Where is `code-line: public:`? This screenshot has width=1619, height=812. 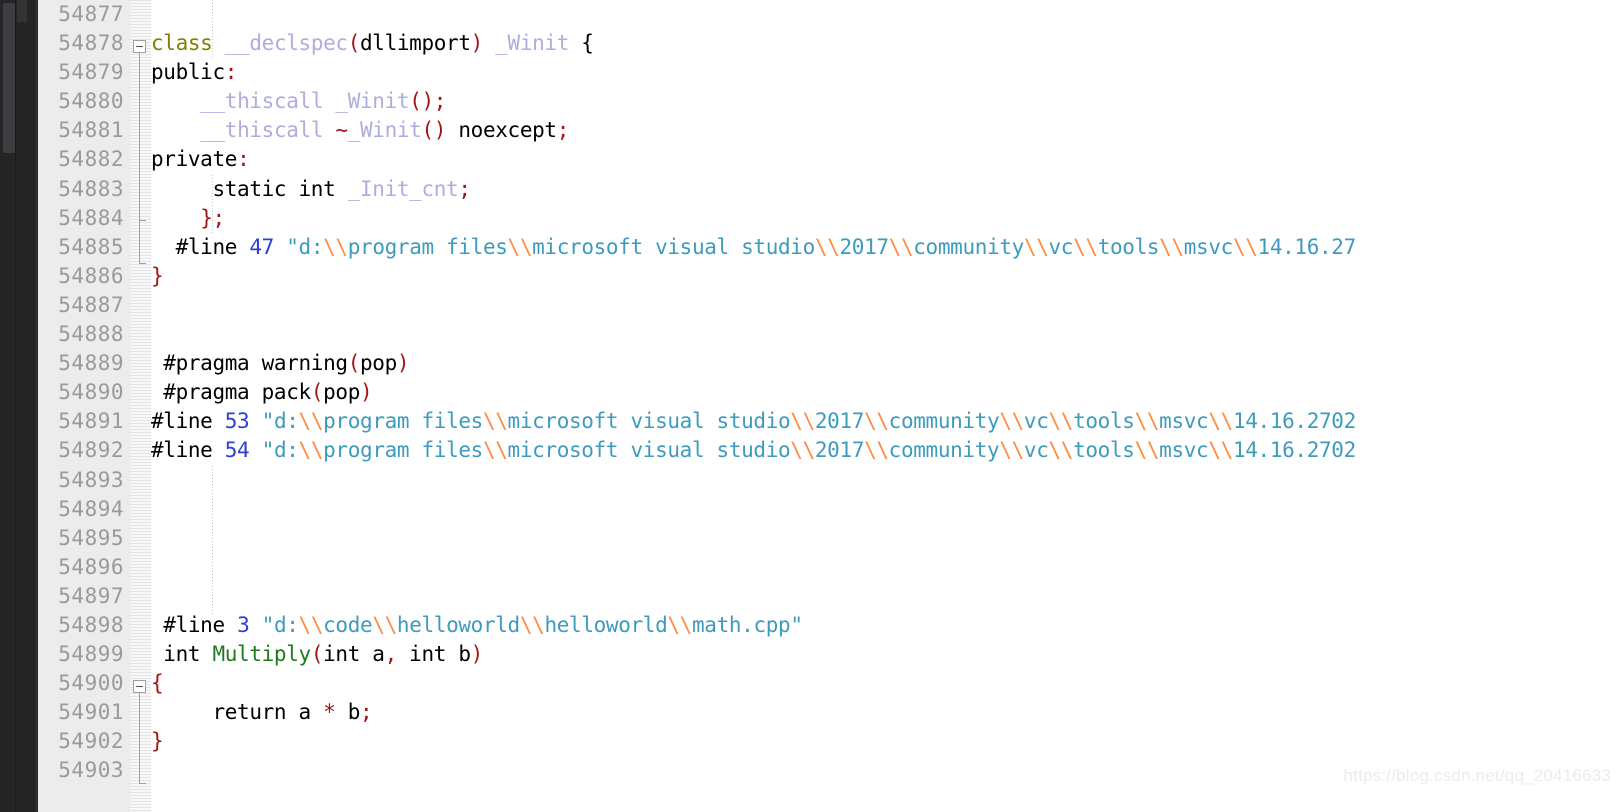
code-line: public: is located at coordinates (885, 72).